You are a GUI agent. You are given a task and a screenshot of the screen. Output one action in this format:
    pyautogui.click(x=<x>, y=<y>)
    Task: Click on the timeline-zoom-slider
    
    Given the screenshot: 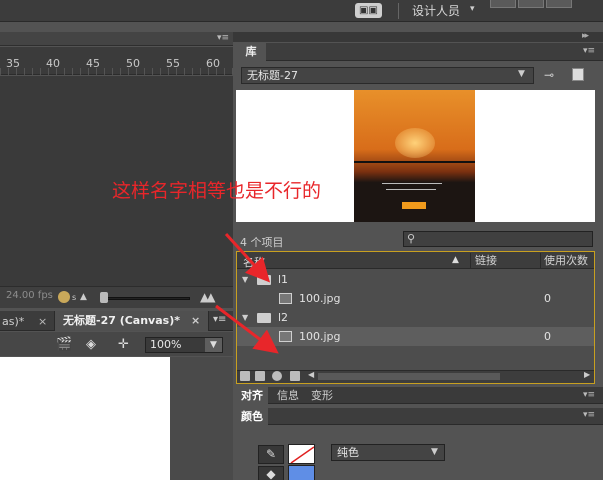 What is the action you would take?
    pyautogui.click(x=147, y=298)
    